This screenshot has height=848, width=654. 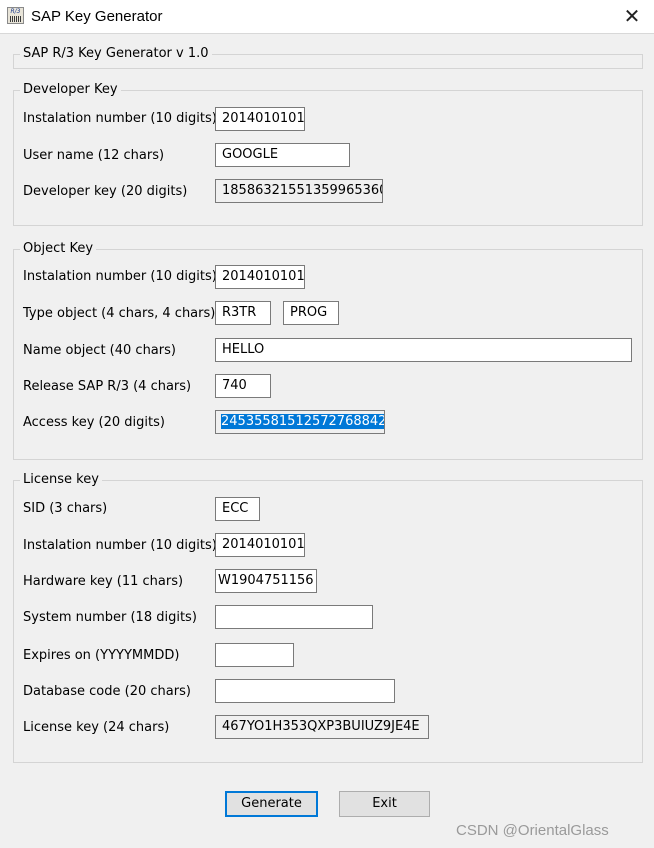 I want to click on app-icon-text: R/3, so click(x=15, y=11).